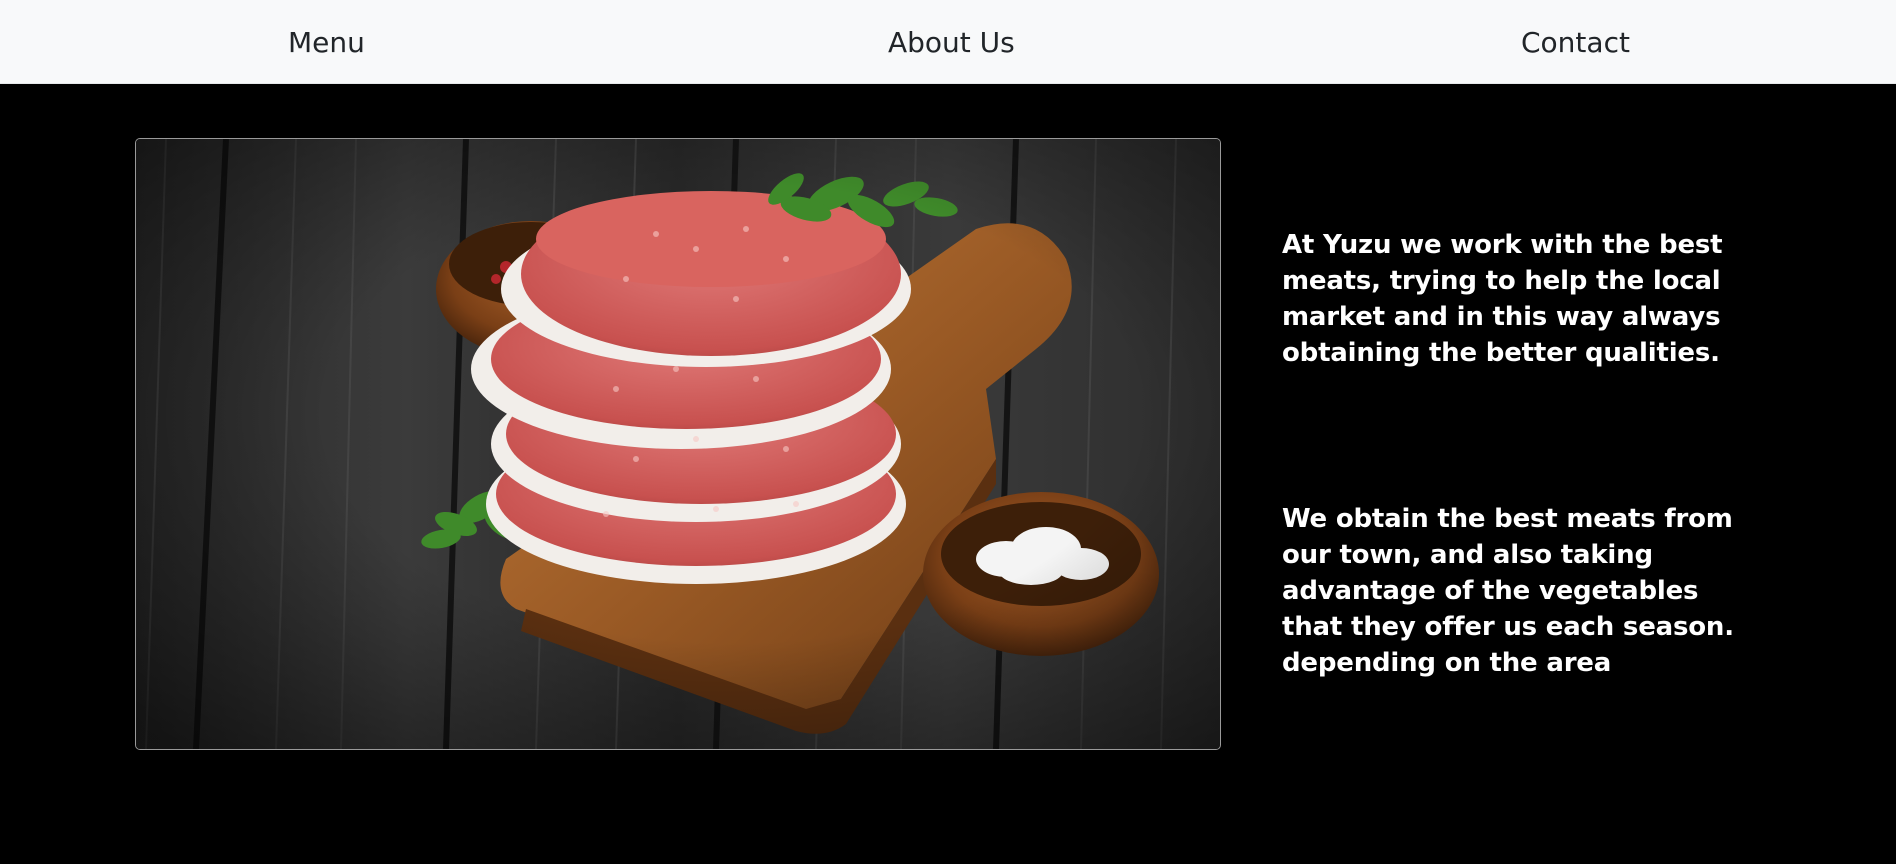 The width and height of the screenshot is (1896, 864). I want to click on nav-link-about-us: About Us, so click(951, 42).